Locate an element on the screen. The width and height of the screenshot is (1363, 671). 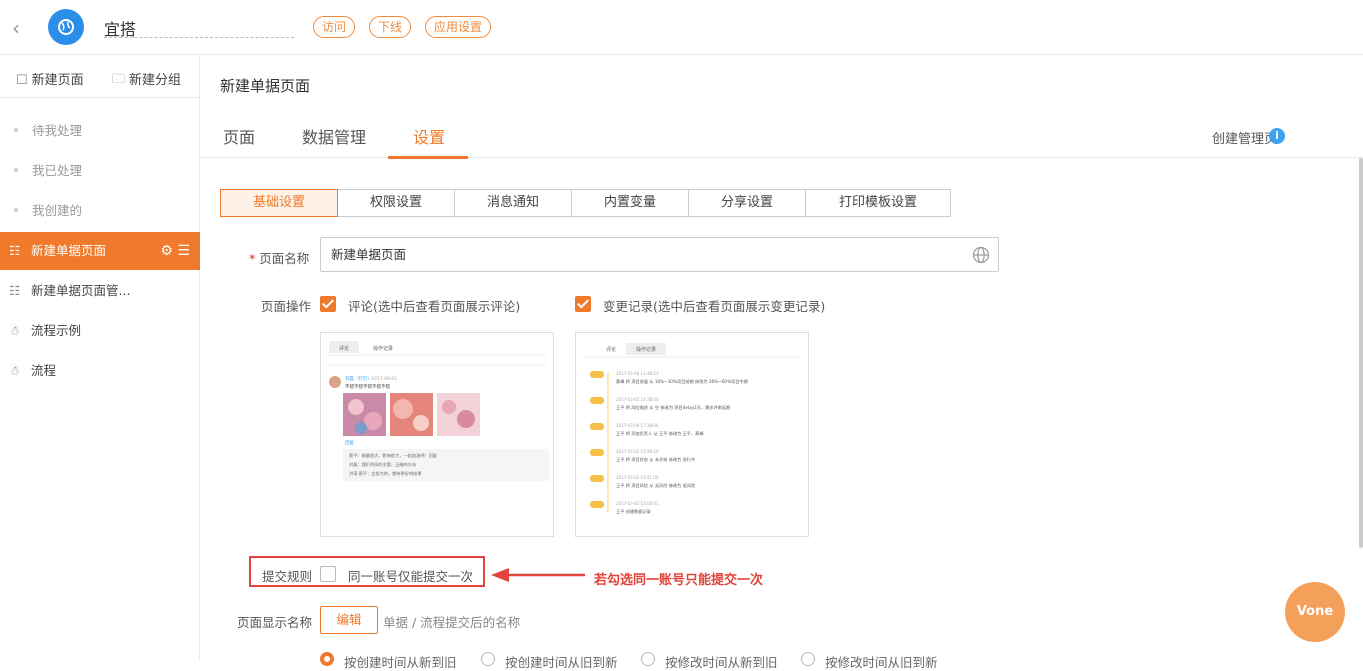
submit-once-checkbox is located at coordinates (328, 574).